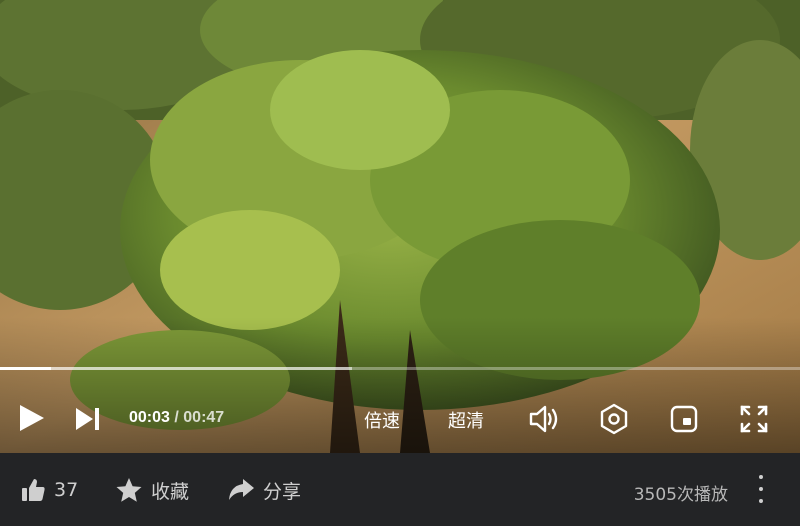  What do you see at coordinates (400, 368) in the screenshot?
I see `progress-bar` at bounding box center [400, 368].